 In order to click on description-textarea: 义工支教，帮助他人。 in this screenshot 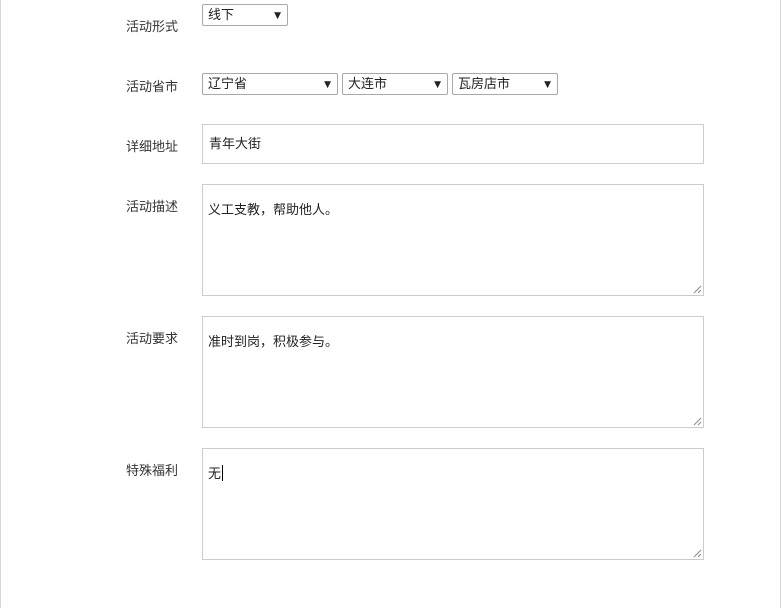, I will do `click(453, 240)`.